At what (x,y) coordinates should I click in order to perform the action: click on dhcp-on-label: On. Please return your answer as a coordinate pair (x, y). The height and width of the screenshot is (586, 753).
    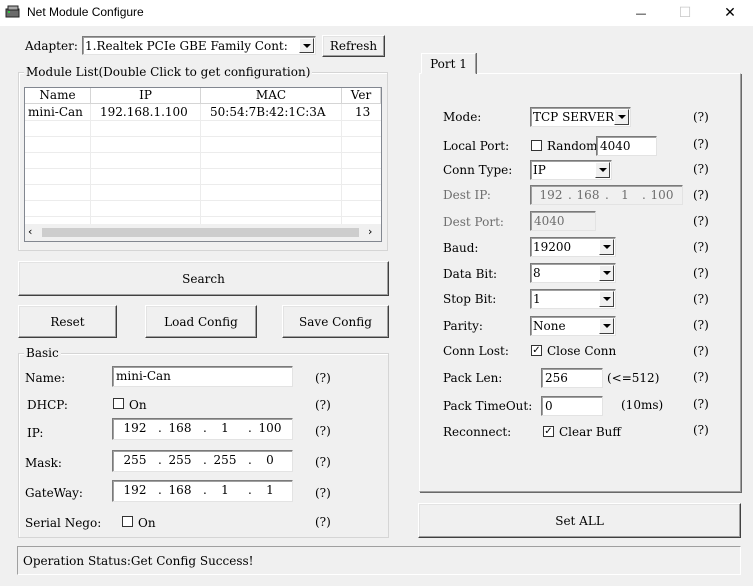
    Looking at the image, I should click on (138, 405).